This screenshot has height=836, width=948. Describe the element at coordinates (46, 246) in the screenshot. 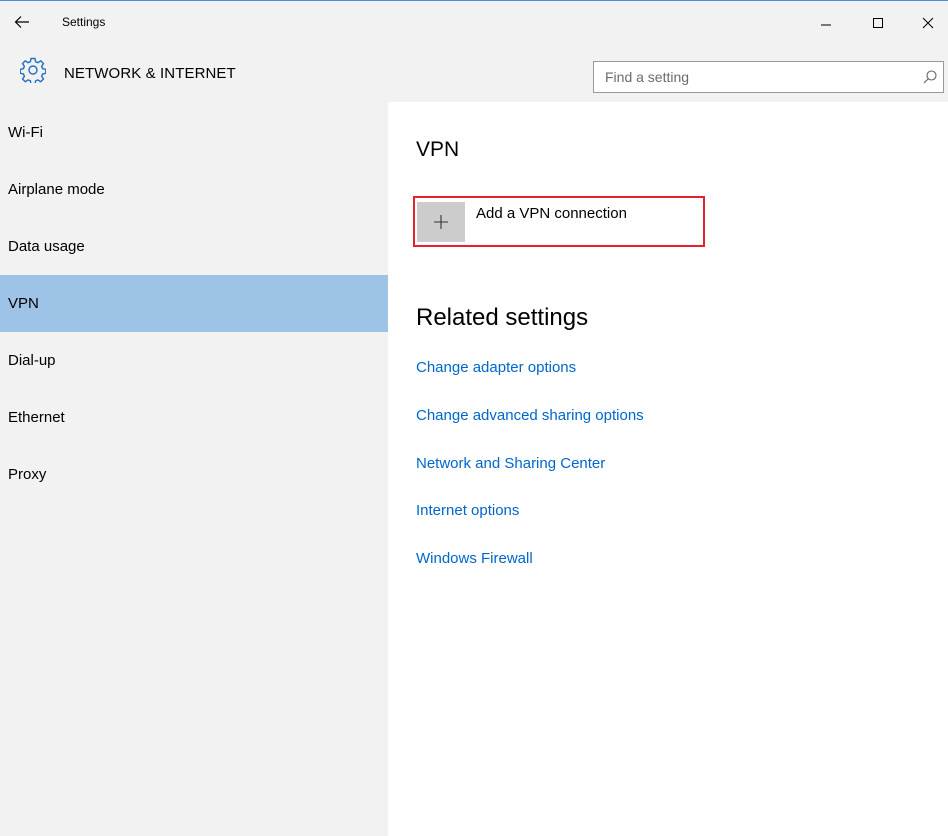

I see `sidebar-item-label: Data usage` at that location.